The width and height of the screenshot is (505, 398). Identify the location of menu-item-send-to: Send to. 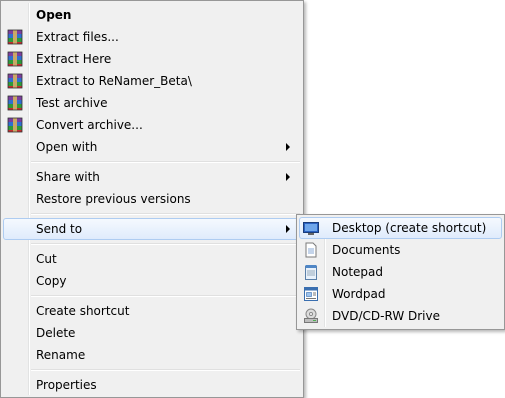
(152, 229).